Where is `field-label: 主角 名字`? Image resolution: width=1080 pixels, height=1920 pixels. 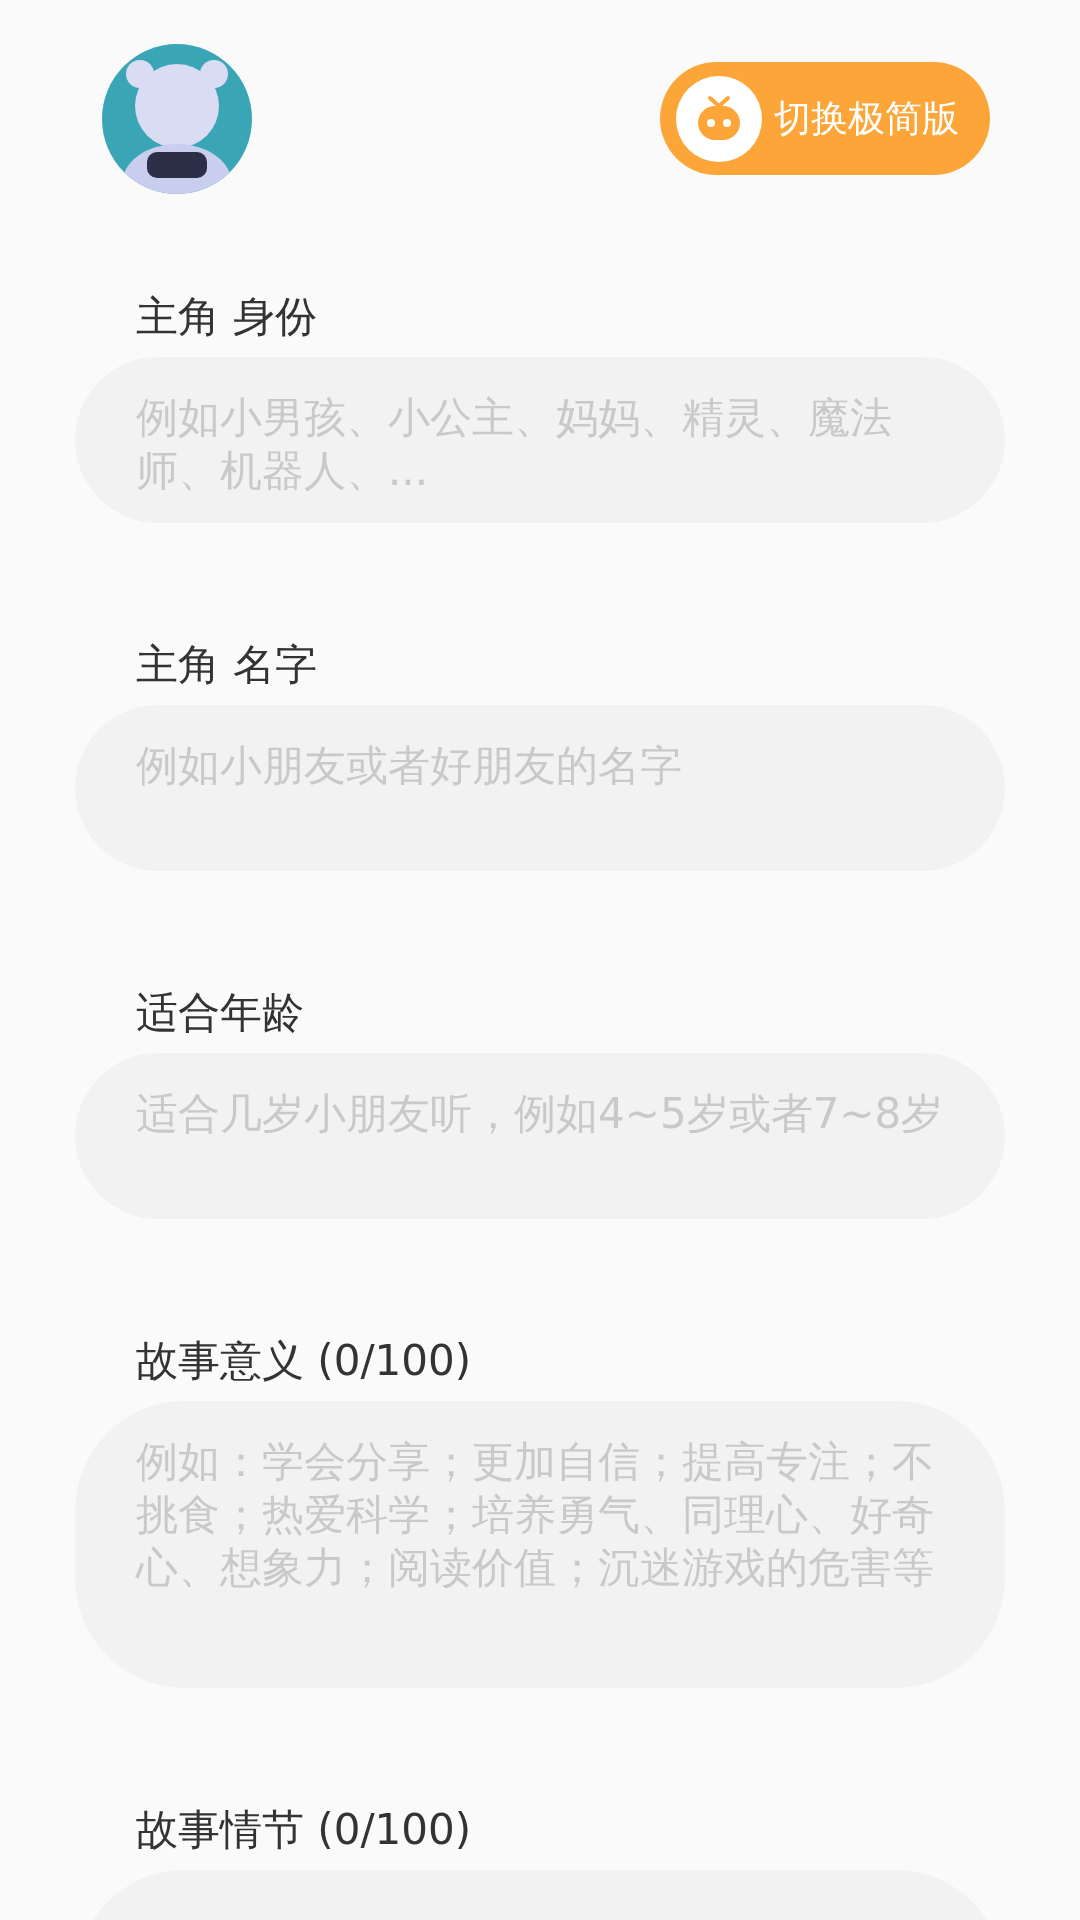 field-label: 主角 名字 is located at coordinates (227, 664).